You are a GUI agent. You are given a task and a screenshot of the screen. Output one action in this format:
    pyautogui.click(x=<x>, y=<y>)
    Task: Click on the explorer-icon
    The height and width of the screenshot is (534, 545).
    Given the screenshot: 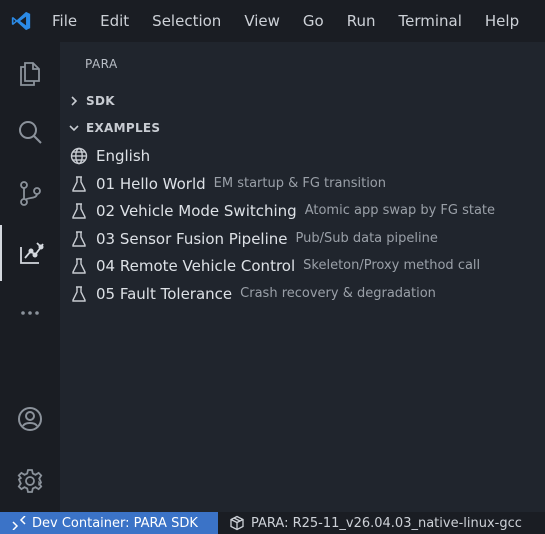 What is the action you would take?
    pyautogui.click(x=30, y=73)
    